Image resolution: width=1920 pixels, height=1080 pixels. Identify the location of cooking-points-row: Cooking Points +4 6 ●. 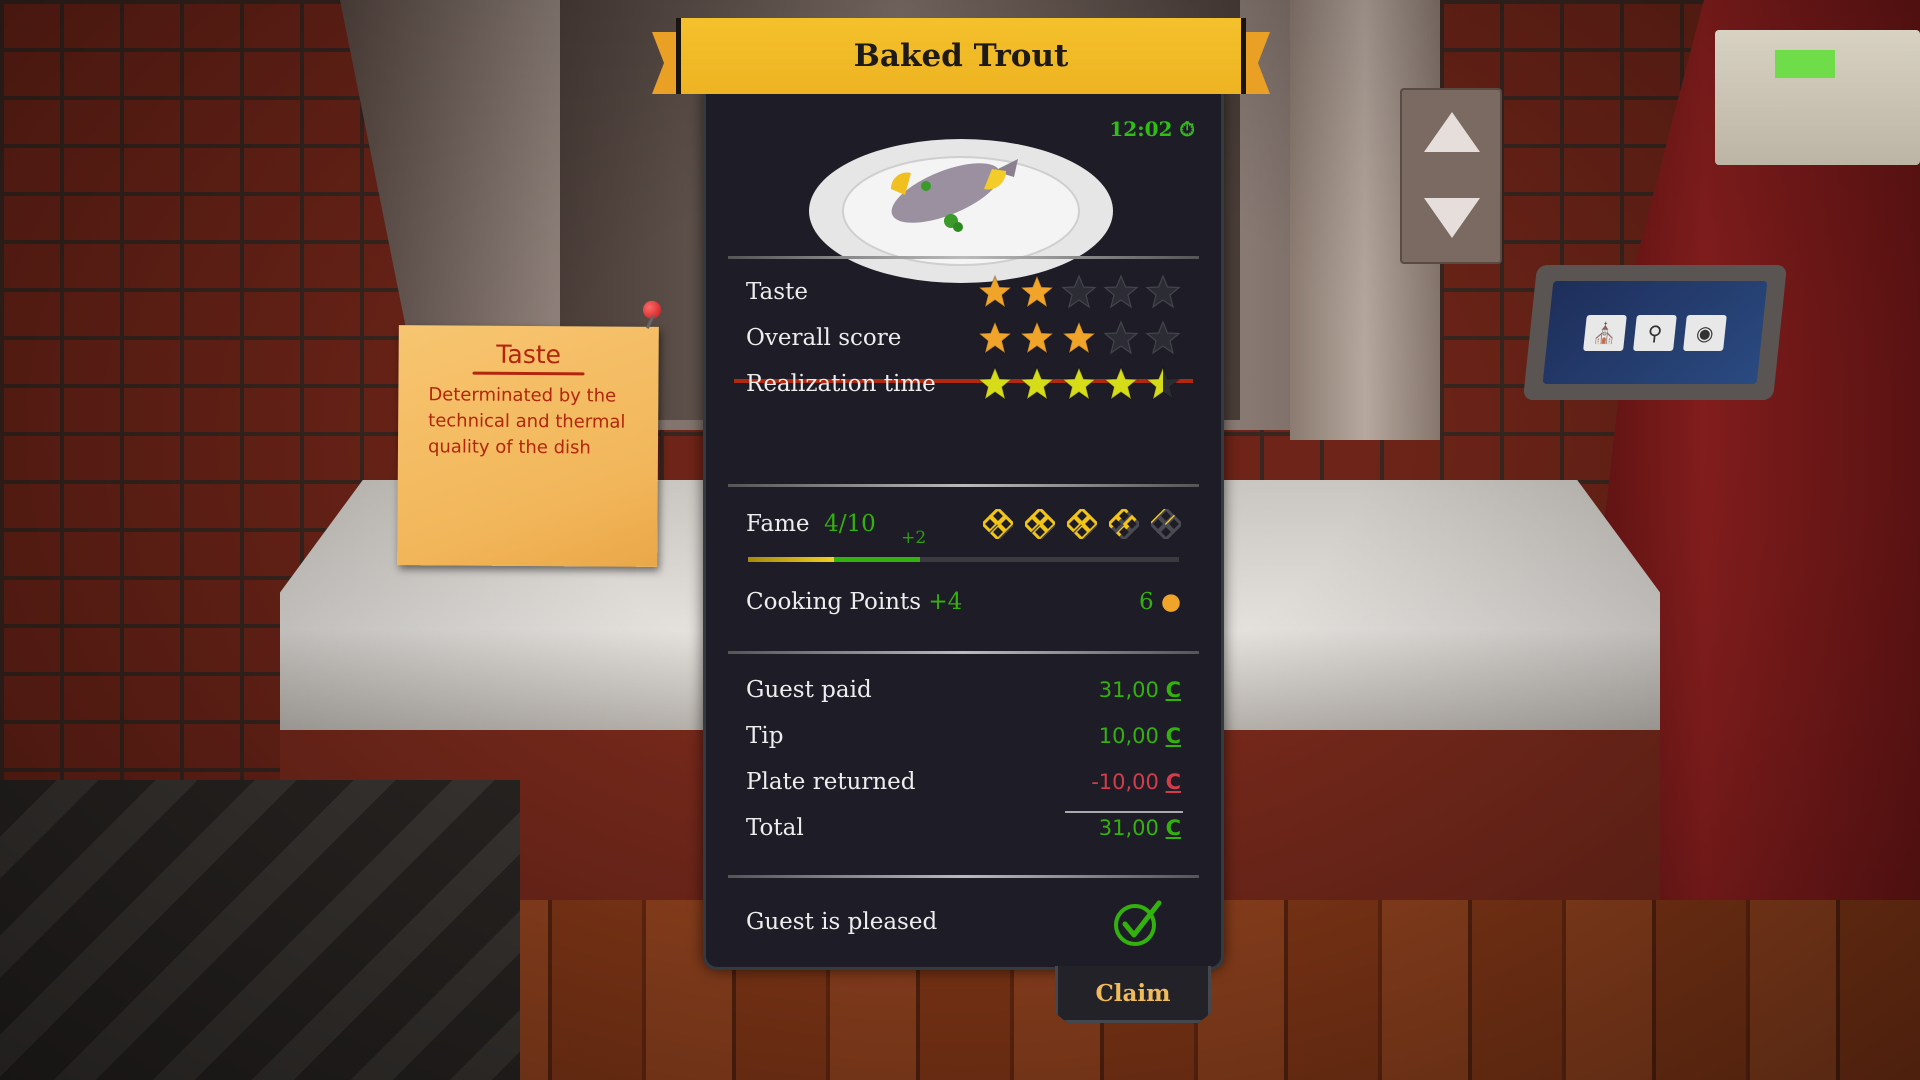
(963, 602).